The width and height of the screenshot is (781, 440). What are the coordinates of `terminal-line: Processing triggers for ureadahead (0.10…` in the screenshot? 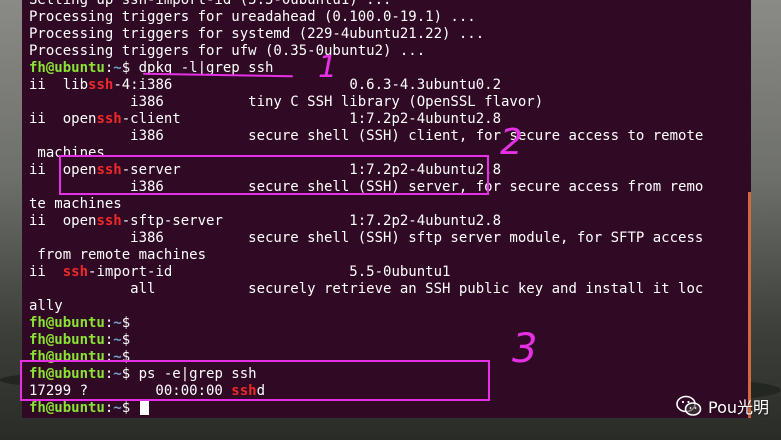 It's located at (390, 17).